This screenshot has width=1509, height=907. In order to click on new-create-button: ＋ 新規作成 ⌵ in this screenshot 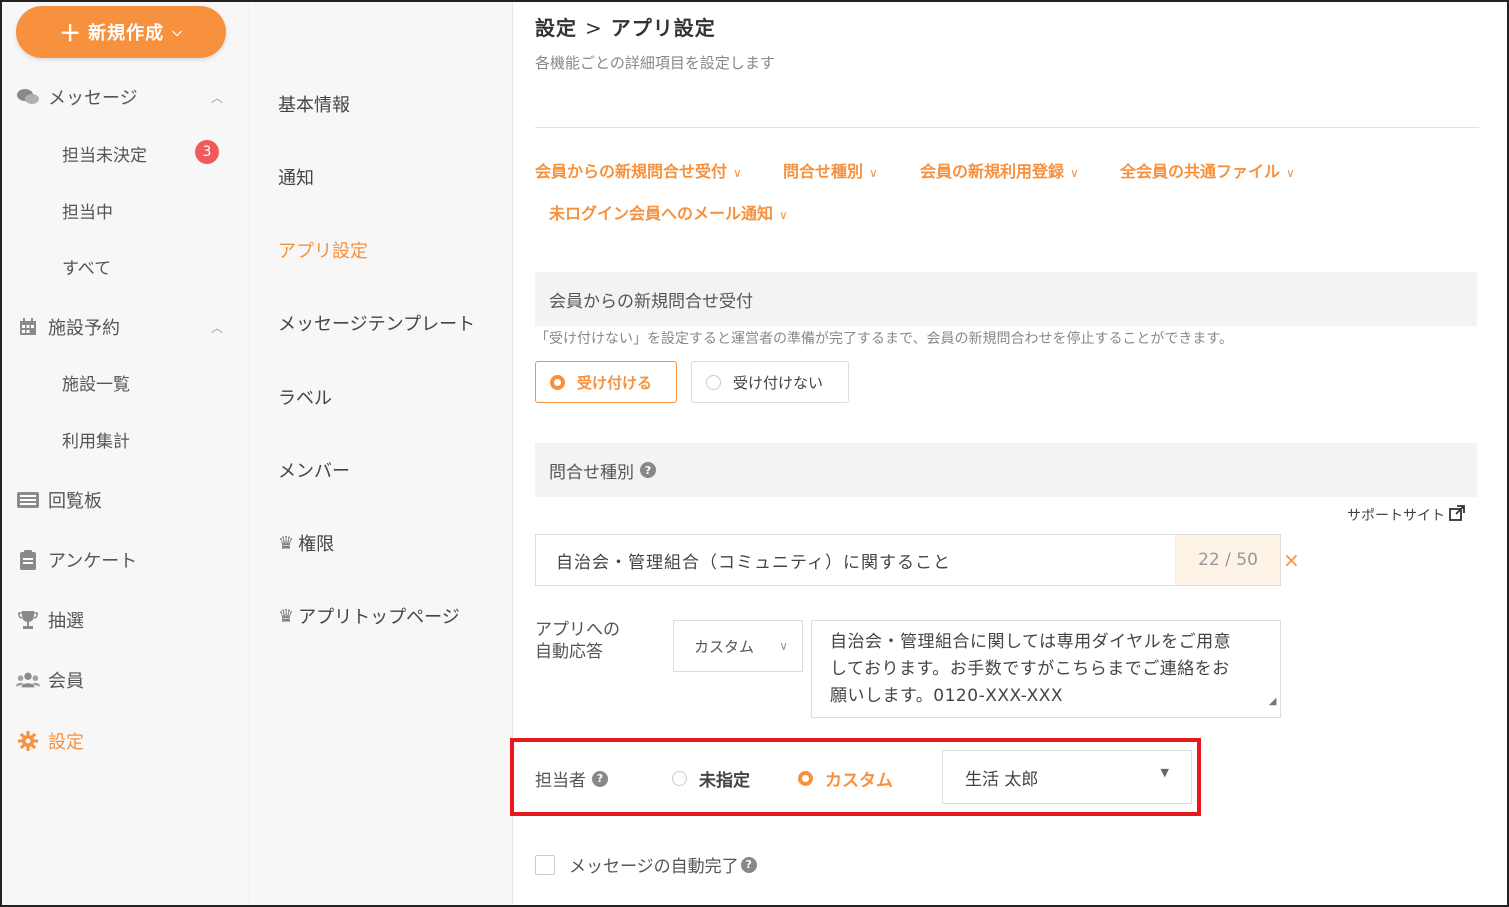, I will do `click(121, 32)`.